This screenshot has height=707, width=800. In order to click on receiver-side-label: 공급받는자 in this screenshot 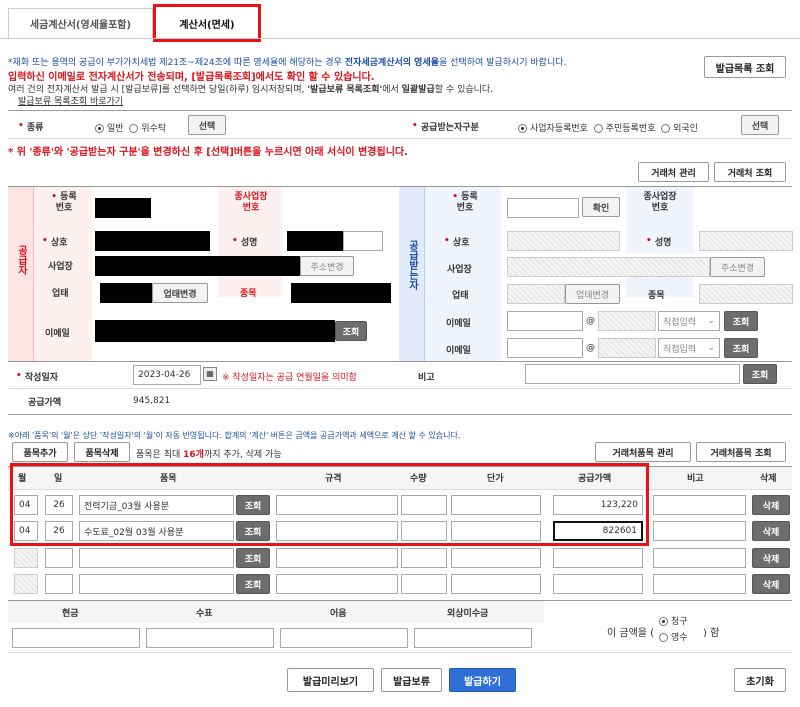, I will do `click(412, 265)`.